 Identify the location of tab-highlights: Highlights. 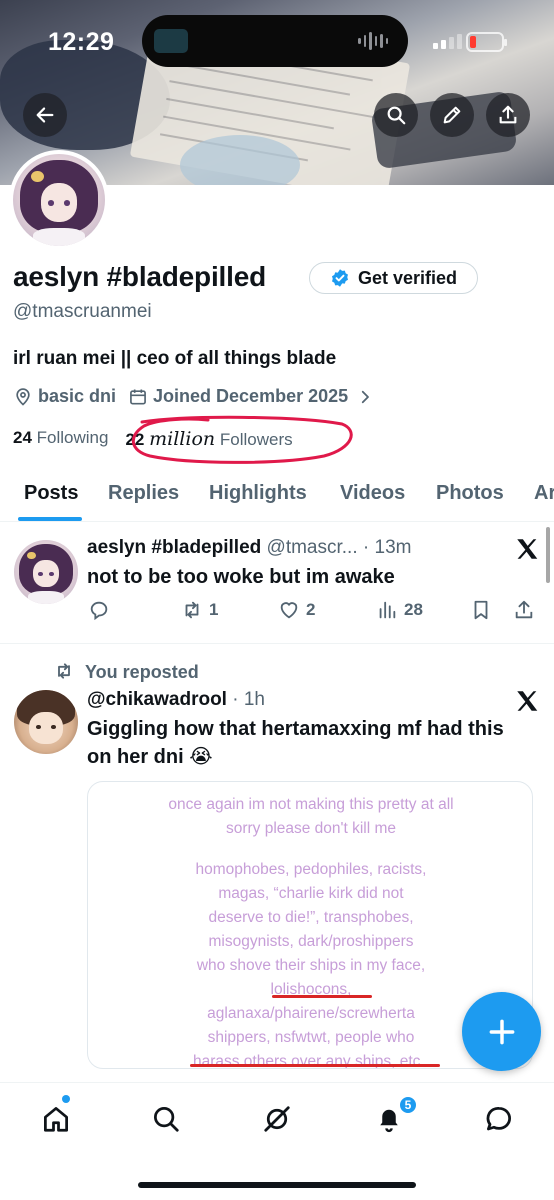
(258, 493).